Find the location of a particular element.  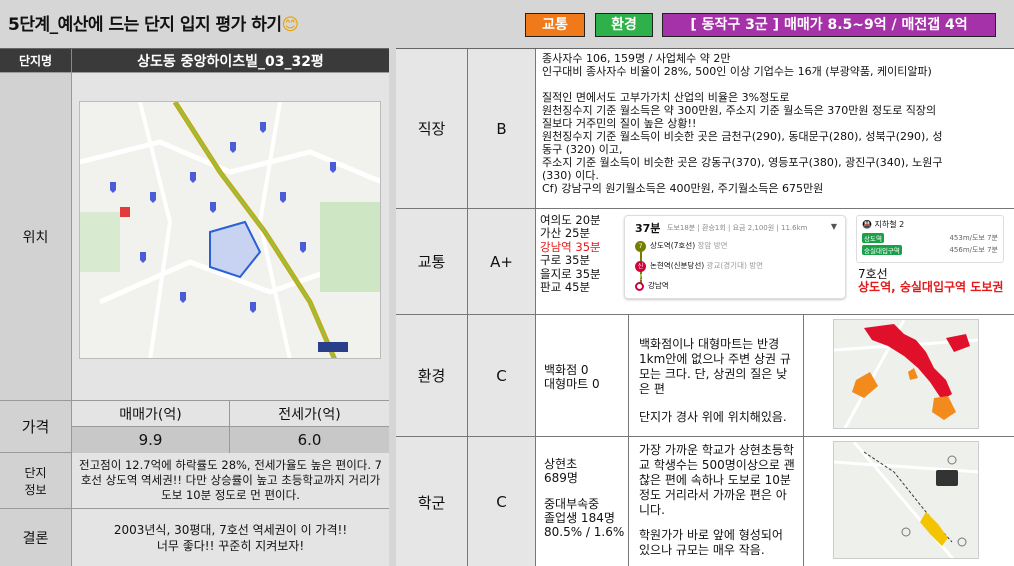

page-title: 5단계_예산에 드는 단지 입지 평가 하기😊 is located at coordinates (153, 22).